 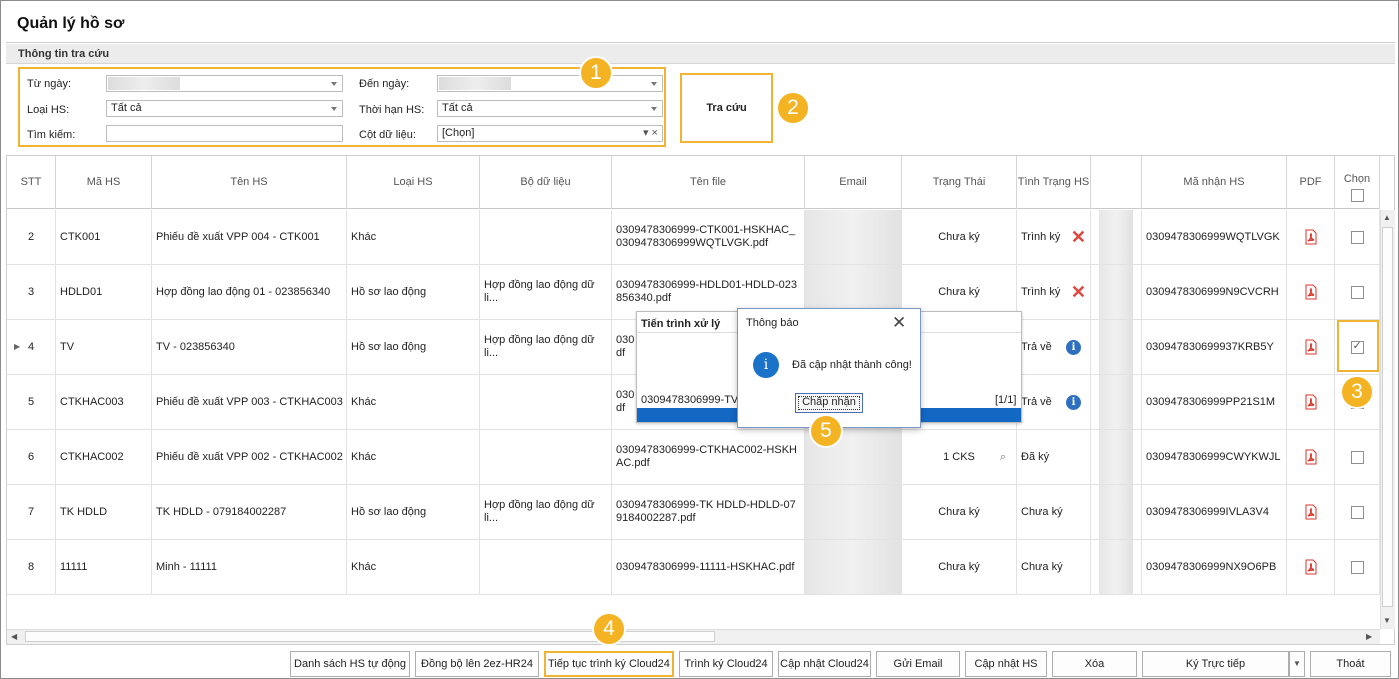 What do you see at coordinates (1214, 567) in the screenshot?
I see `cell-ma-nhan: 0309478306999NX9O6PB` at bounding box center [1214, 567].